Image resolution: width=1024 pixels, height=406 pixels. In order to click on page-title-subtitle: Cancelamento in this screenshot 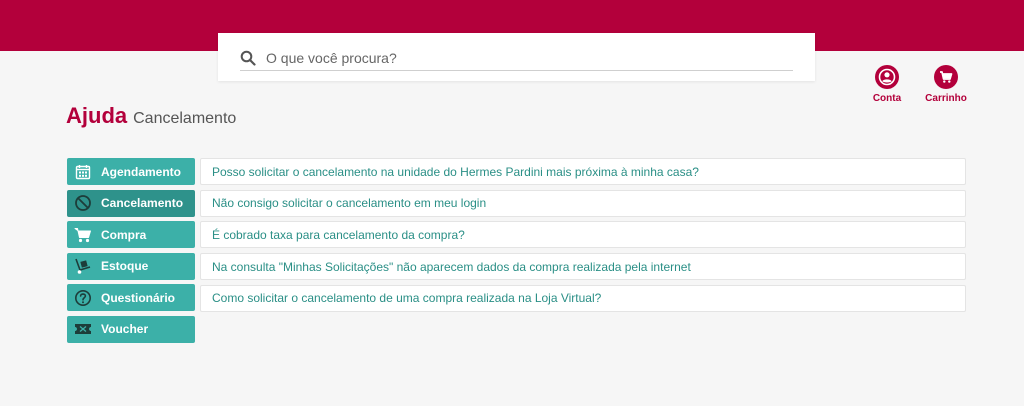, I will do `click(185, 118)`.